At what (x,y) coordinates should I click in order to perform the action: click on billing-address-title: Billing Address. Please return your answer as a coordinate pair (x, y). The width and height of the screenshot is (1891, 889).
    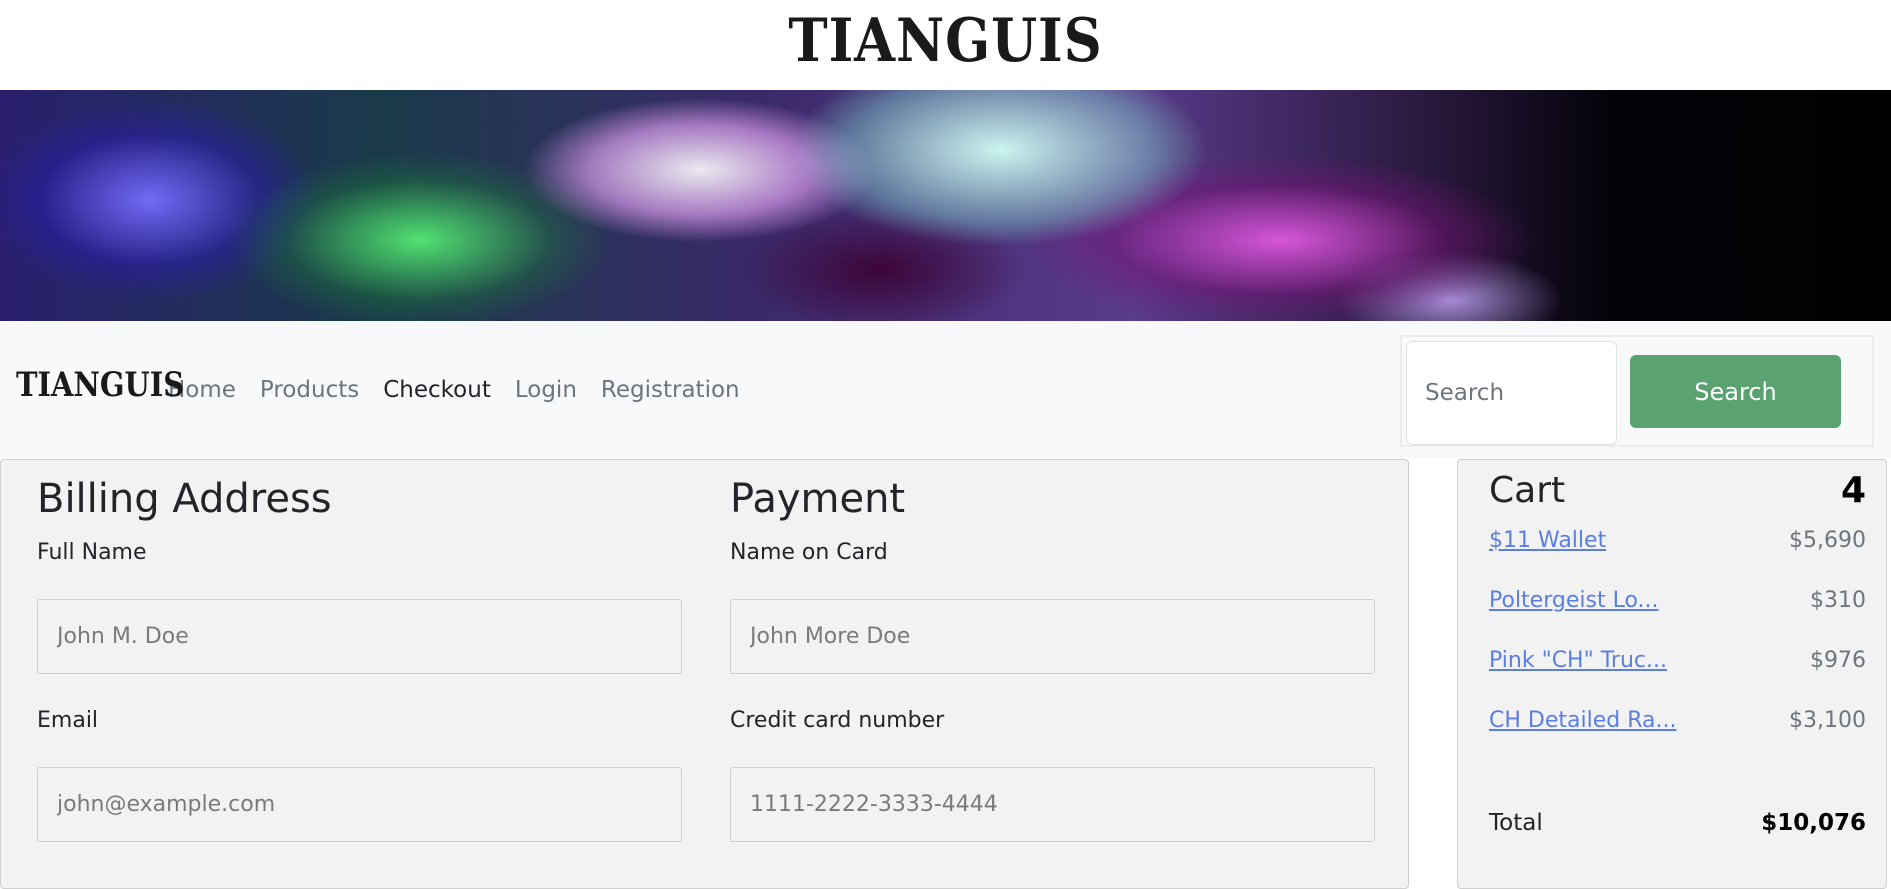
    Looking at the image, I should click on (184, 499).